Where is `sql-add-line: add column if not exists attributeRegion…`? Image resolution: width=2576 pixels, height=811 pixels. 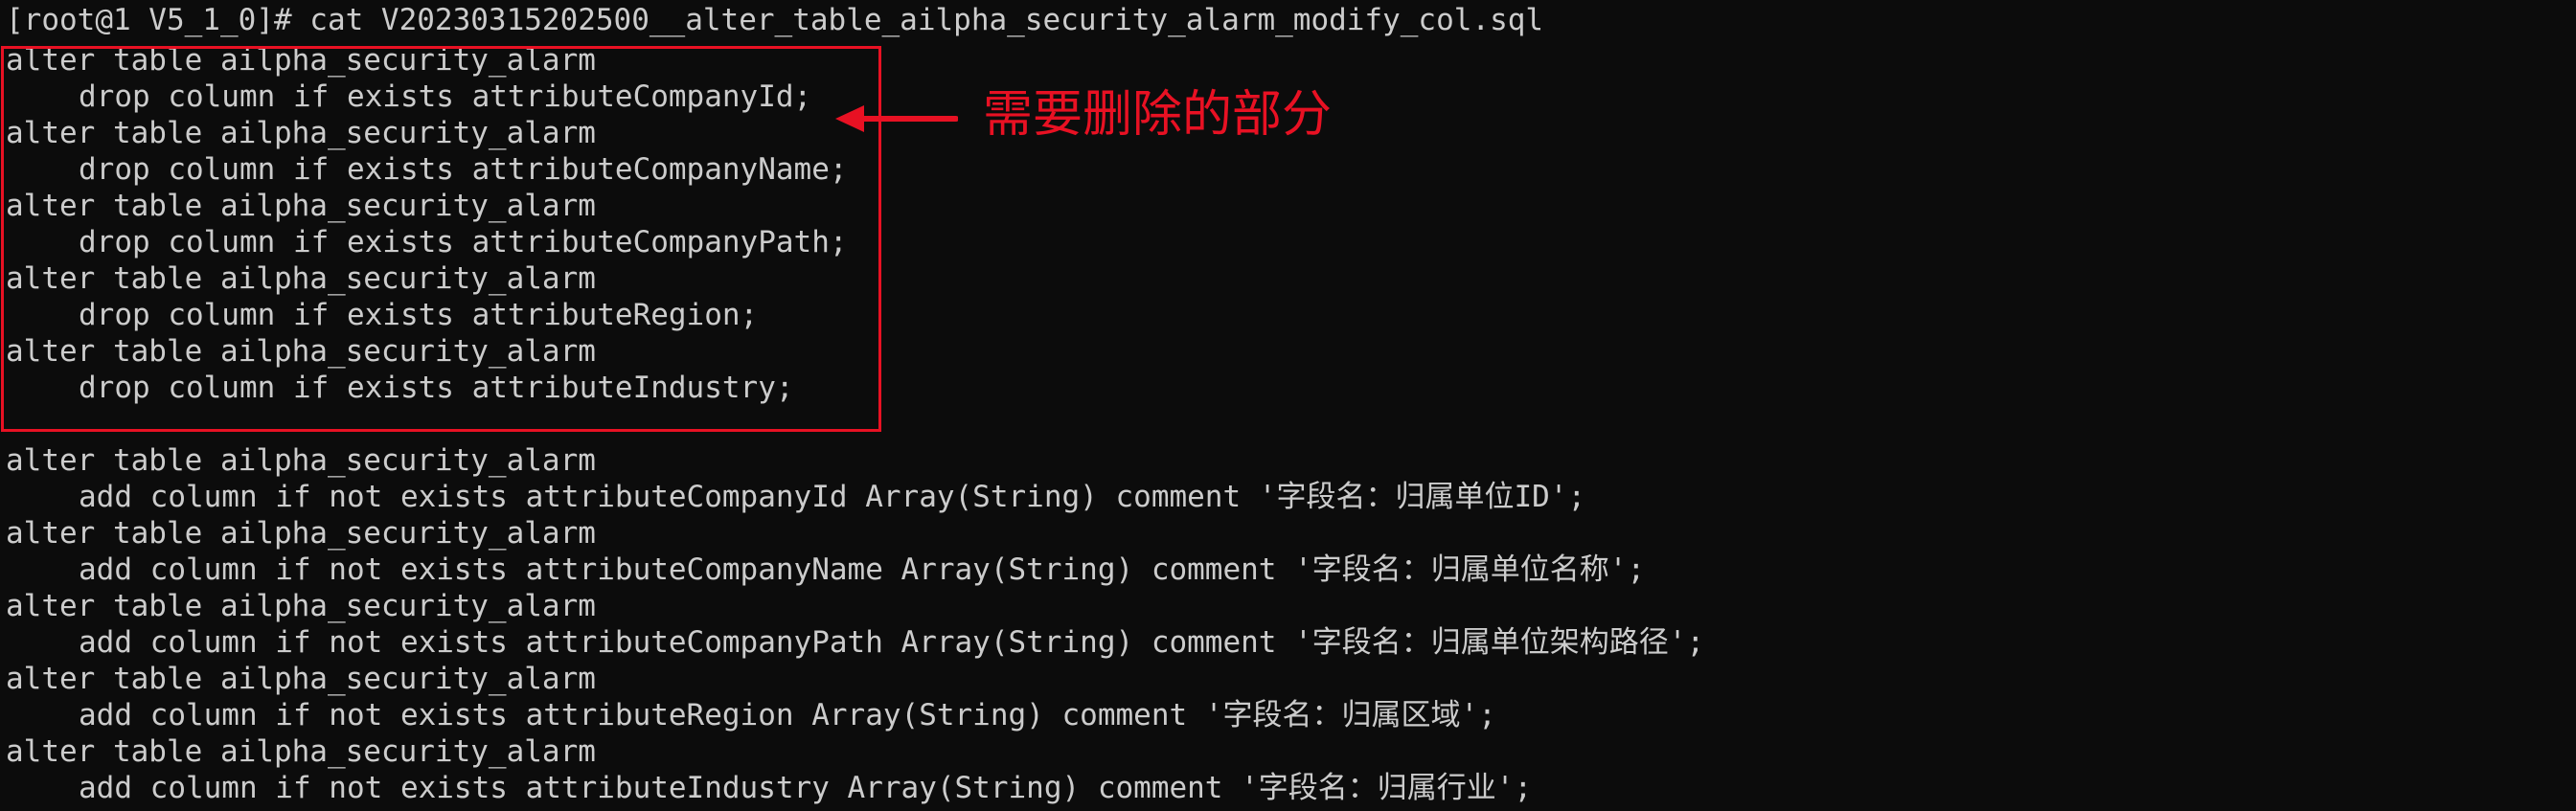
sql-add-line: add column if not exists attributeRegion… is located at coordinates (787, 715).